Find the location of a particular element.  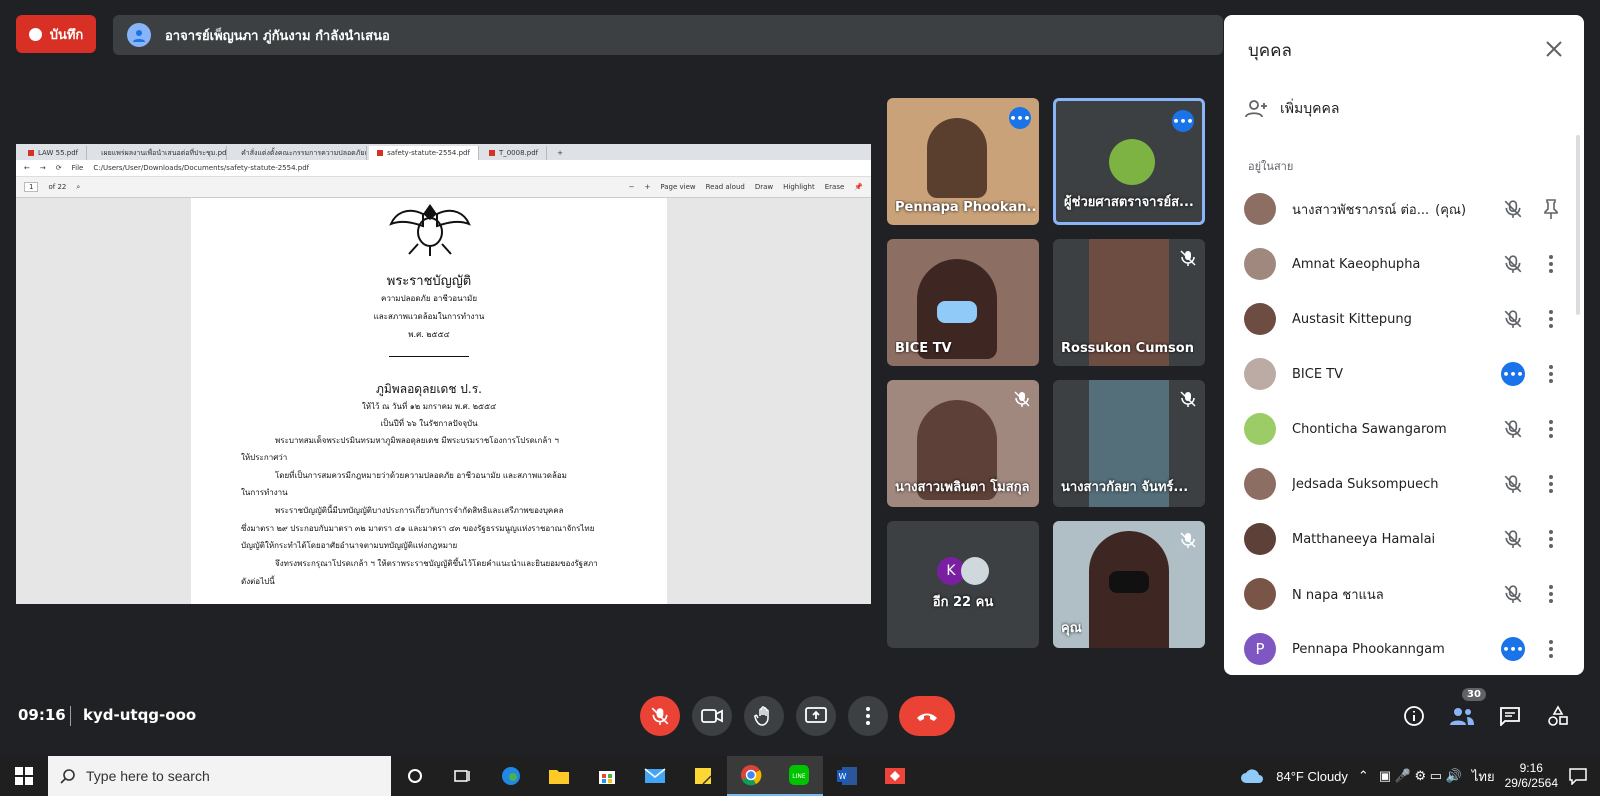

doc-divider is located at coordinates (429, 356).